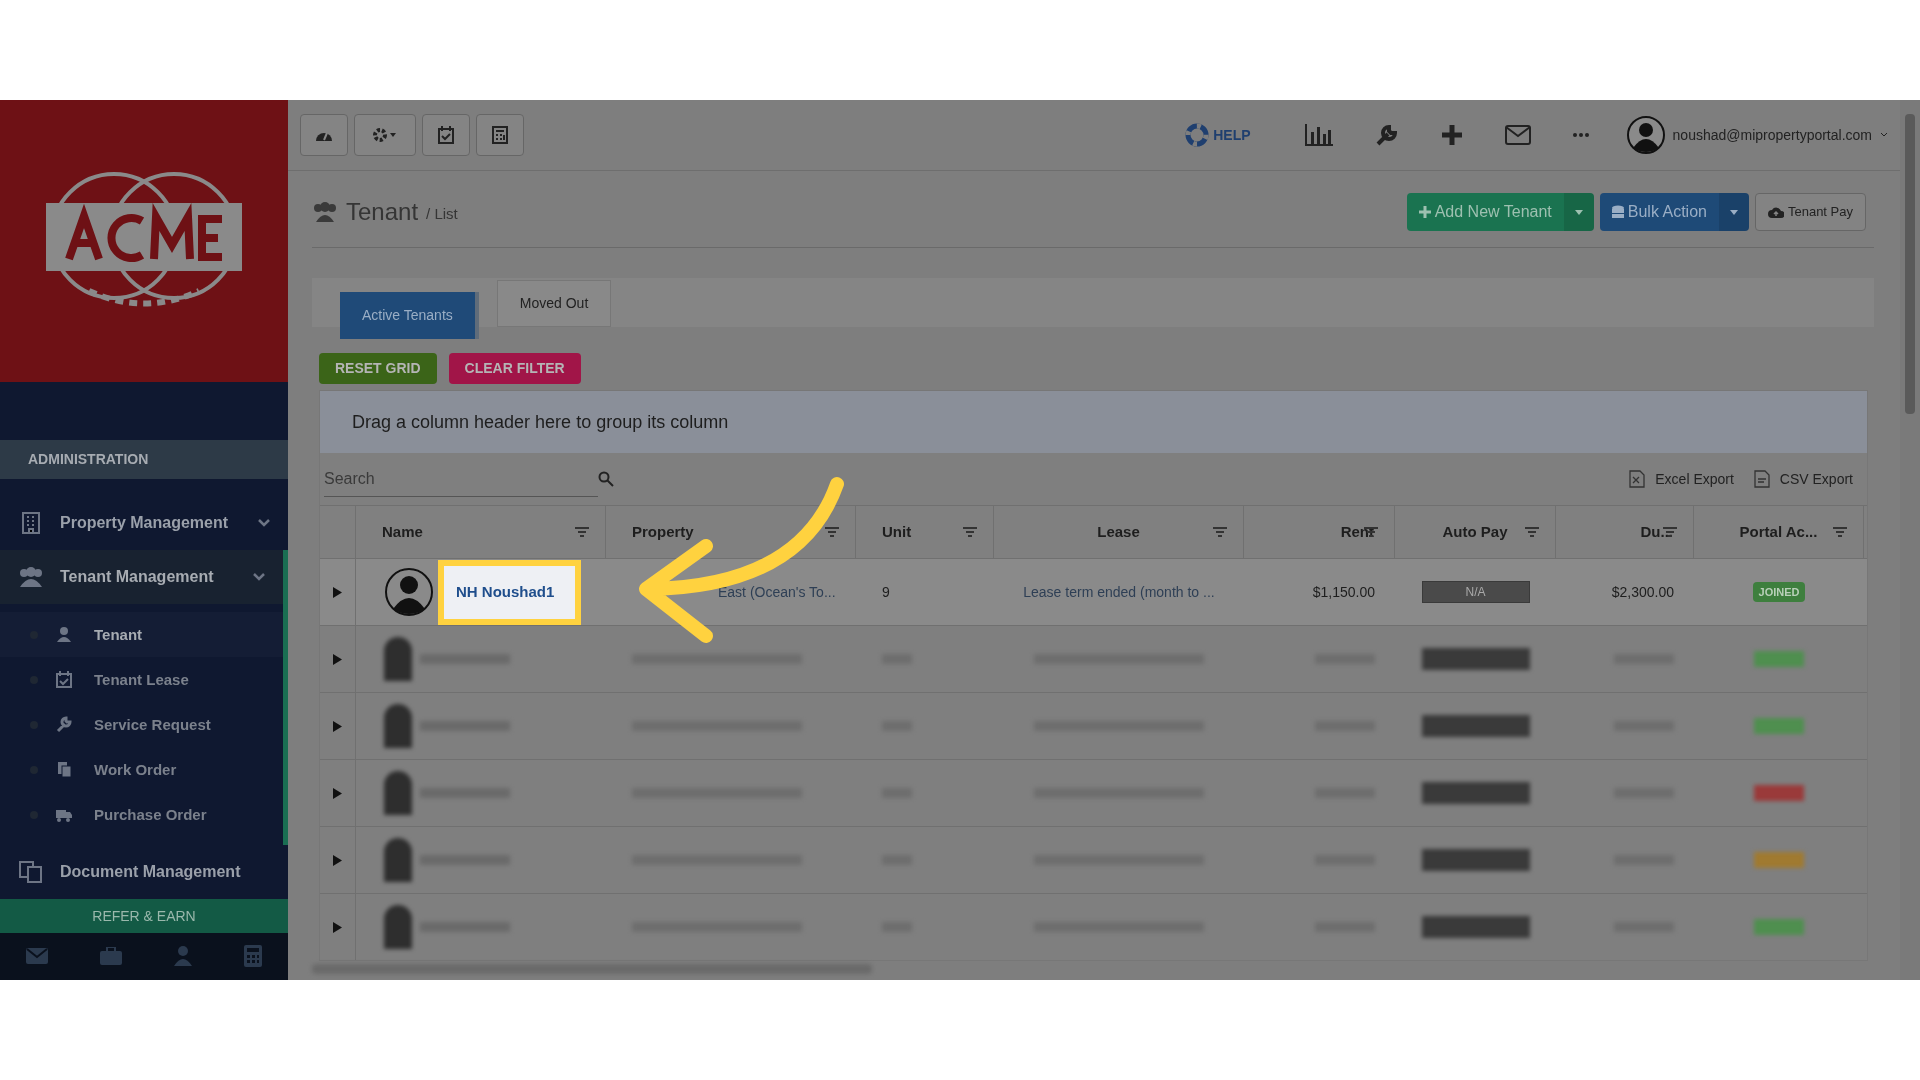 The height and width of the screenshot is (1080, 1920). What do you see at coordinates (886, 592) in the screenshot?
I see `table-cell-text: 9` at bounding box center [886, 592].